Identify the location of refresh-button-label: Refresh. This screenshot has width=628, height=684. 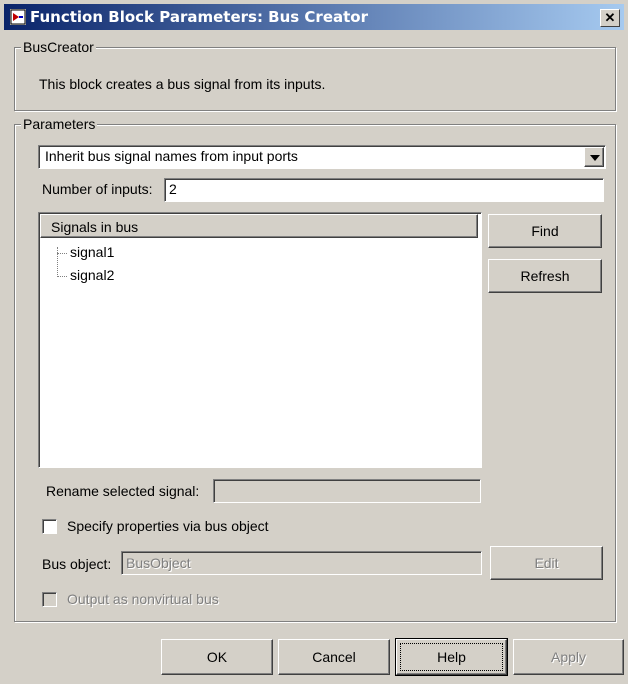
(545, 276).